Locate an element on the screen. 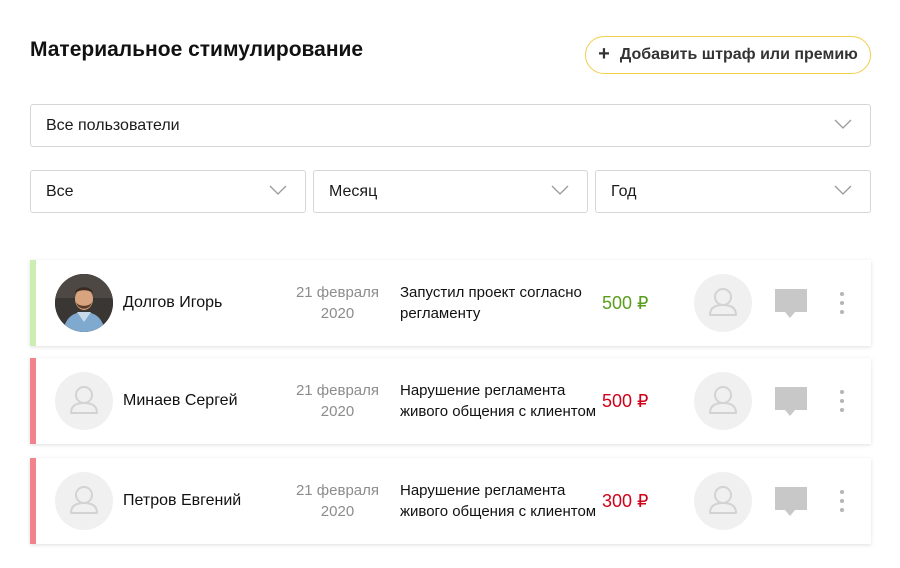 The width and height of the screenshot is (900, 568). page-title: Материальное стимулирование is located at coordinates (197, 49).